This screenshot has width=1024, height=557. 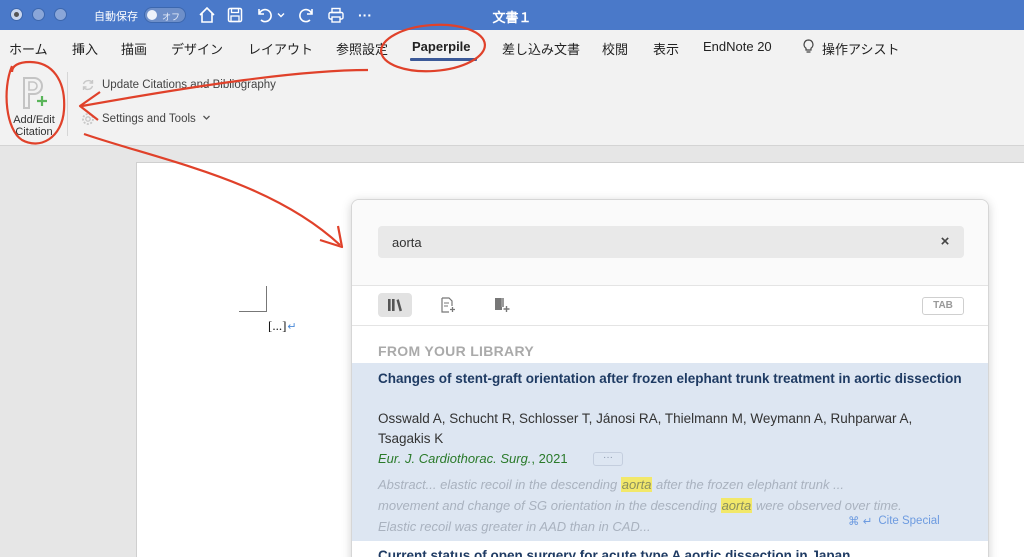 I want to click on keyboard-shortcut-icon: ⌘ ↵, so click(x=860, y=522).